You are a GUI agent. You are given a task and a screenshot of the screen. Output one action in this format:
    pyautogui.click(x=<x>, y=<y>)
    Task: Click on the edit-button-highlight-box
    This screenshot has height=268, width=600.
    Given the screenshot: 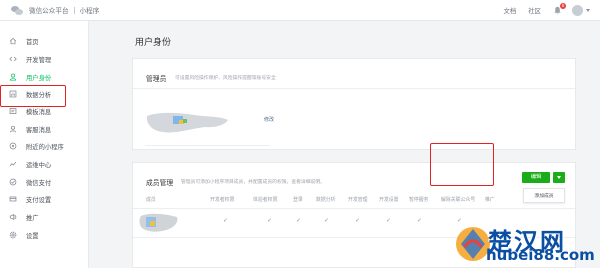 What is the action you would take?
    pyautogui.click(x=462, y=164)
    